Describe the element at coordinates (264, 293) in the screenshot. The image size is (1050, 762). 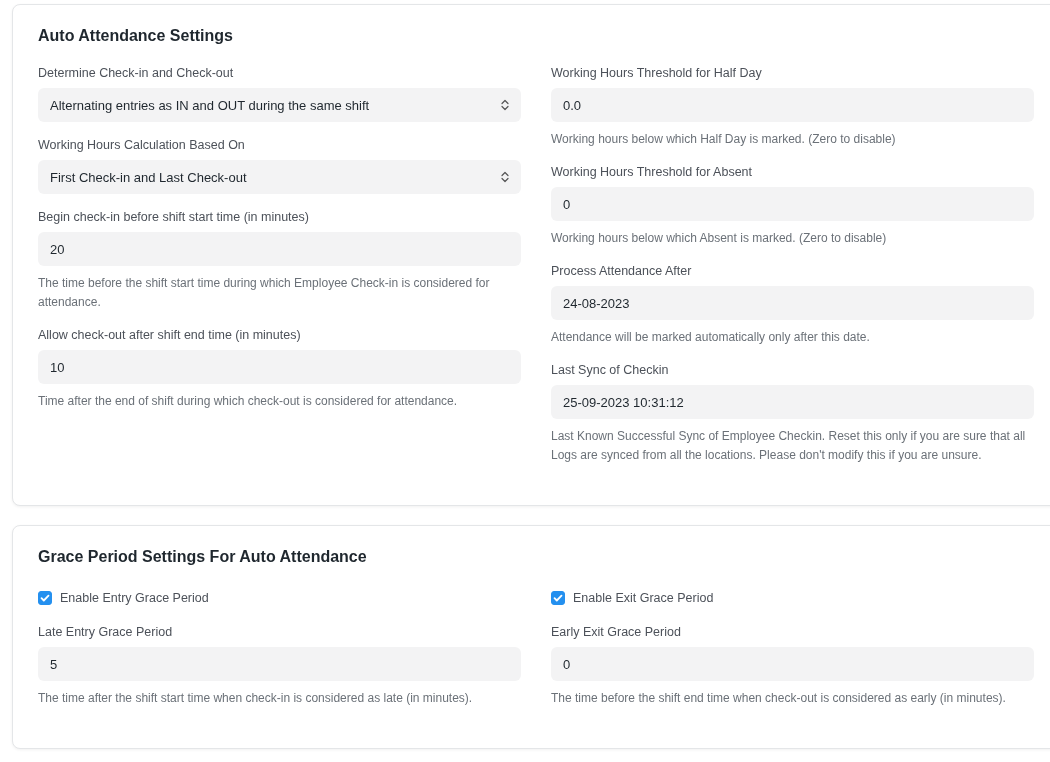
I see `field-description: The time before the shift start time during which Employee Check-in is considered for attendance.` at that location.